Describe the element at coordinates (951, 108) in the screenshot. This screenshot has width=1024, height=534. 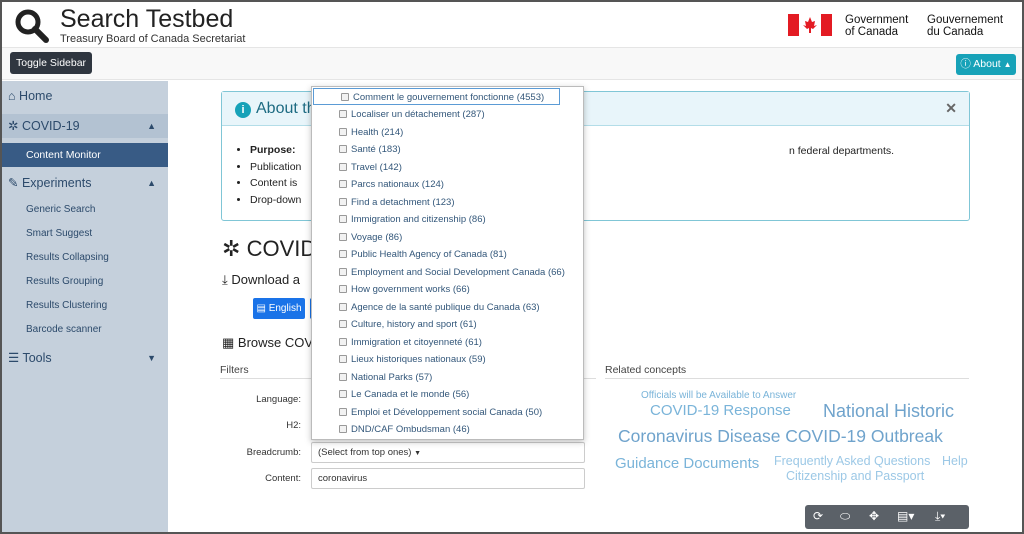
I see `close-icon: ✕` at that location.